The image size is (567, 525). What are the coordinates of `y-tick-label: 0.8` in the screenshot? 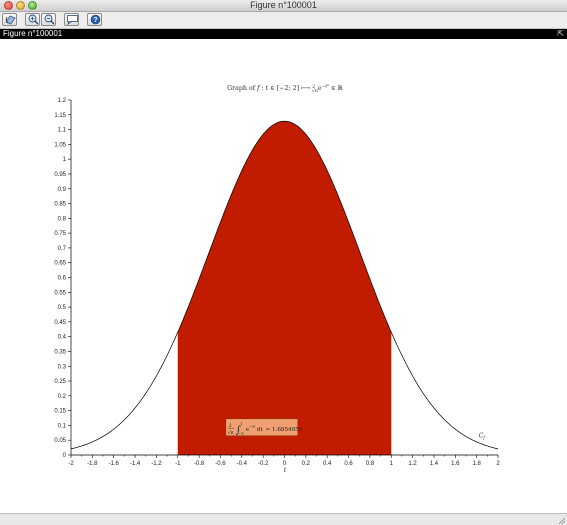 It's located at (62, 219).